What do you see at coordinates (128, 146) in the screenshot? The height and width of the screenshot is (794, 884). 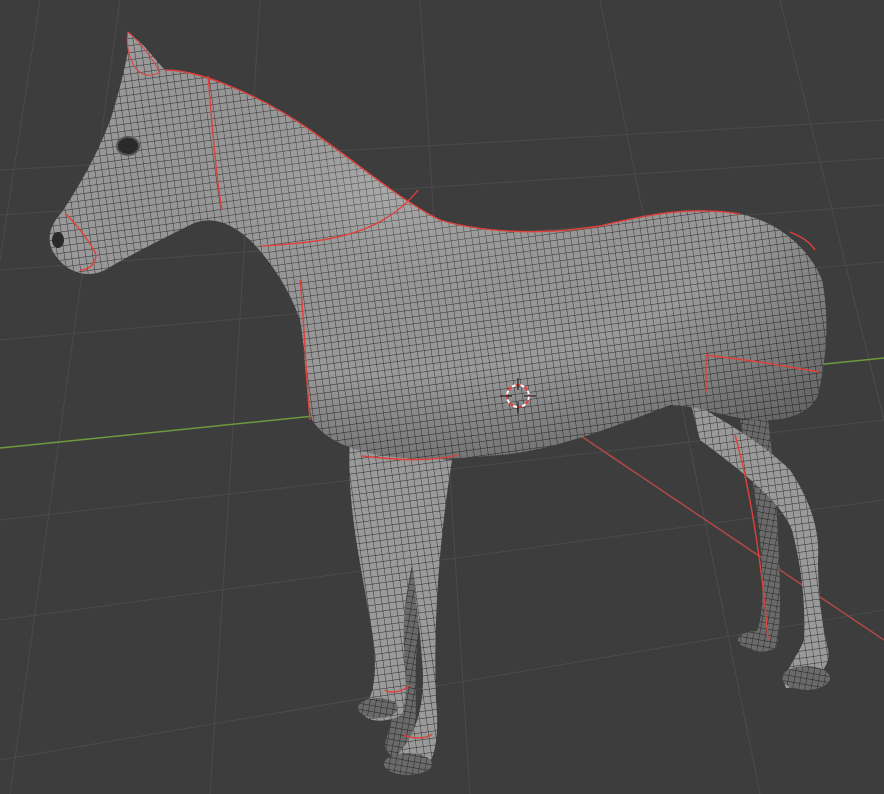 I see `horse-eye` at bounding box center [128, 146].